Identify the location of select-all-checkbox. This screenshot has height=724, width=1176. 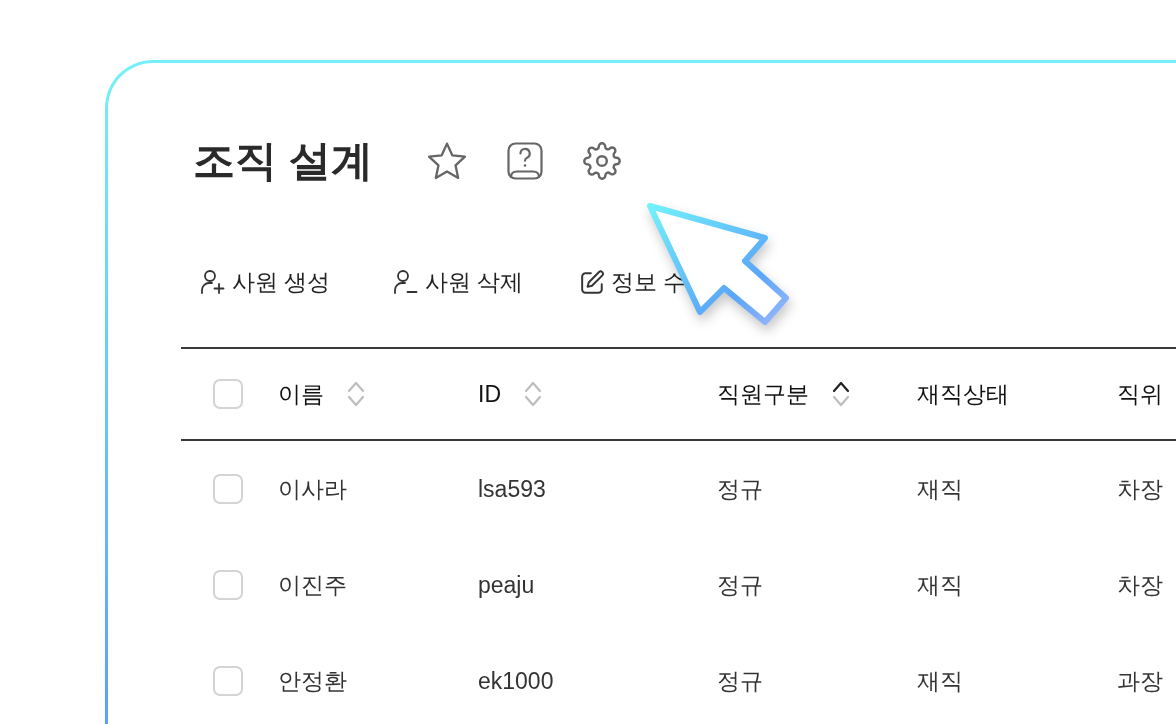
(228, 394).